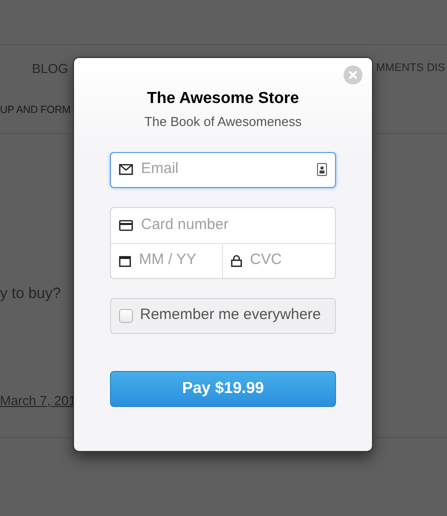 The width and height of the screenshot is (447, 516). Describe the element at coordinates (234, 225) in the screenshot. I see `text-input: Card number` at that location.